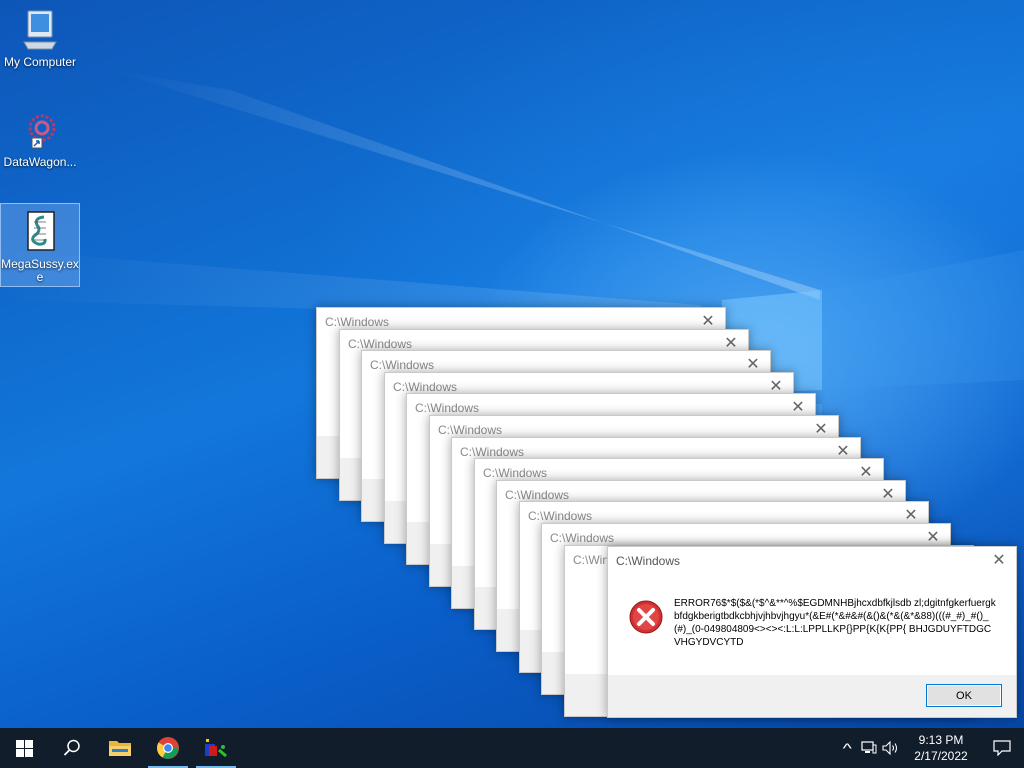 The image size is (1024, 768). I want to click on notification-icon, so click(1002, 748).